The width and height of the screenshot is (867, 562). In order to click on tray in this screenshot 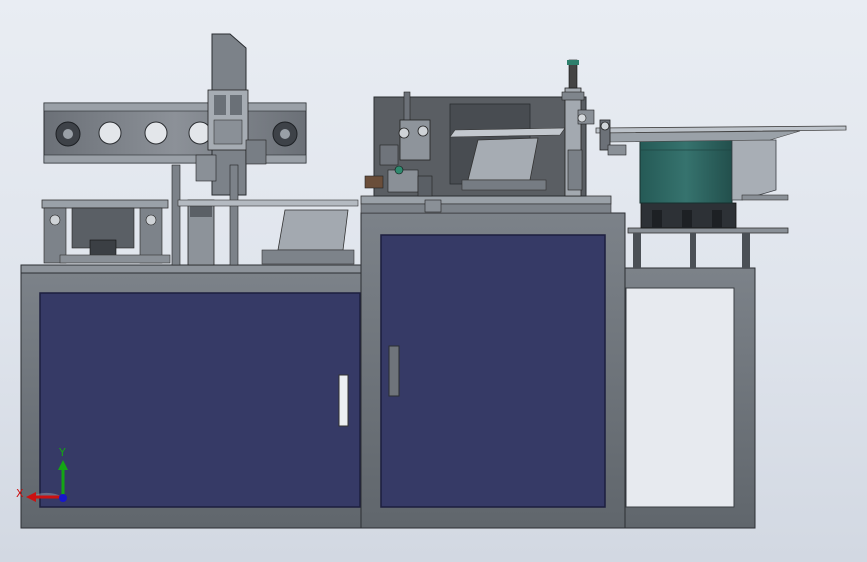, I will do `click(313, 230)`.